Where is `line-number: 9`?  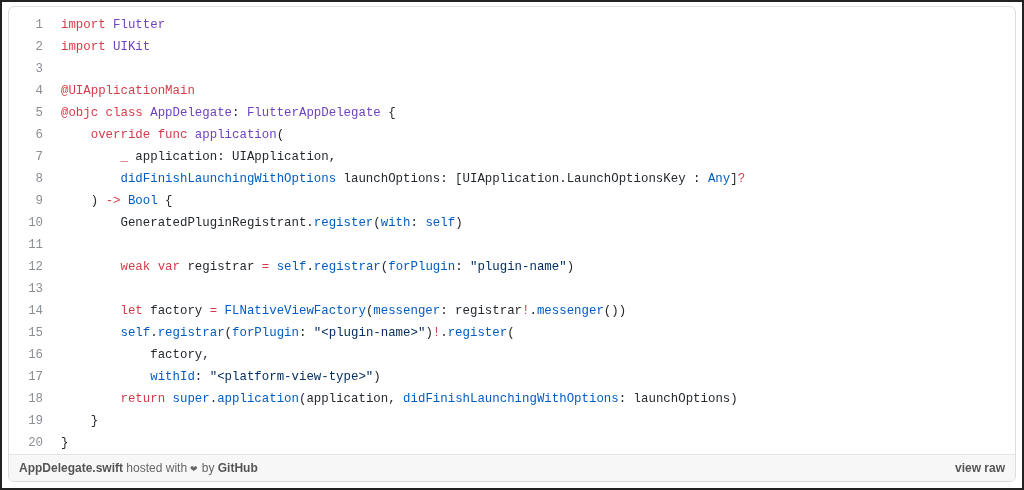 line-number: 9 is located at coordinates (38, 201).